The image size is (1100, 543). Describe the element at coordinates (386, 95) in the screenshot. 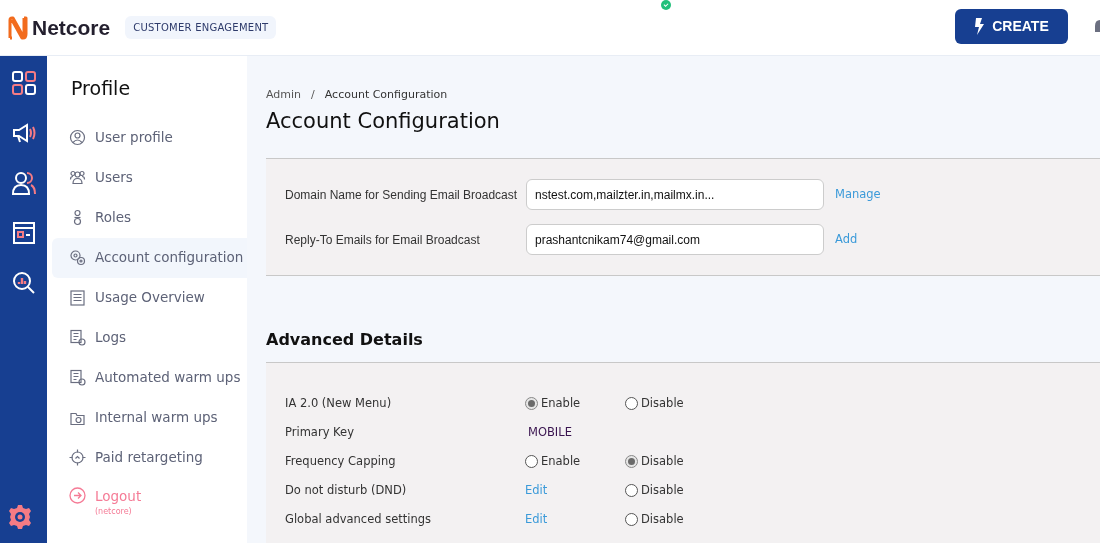

I see `breadcrumb-current: Account Configuration` at that location.